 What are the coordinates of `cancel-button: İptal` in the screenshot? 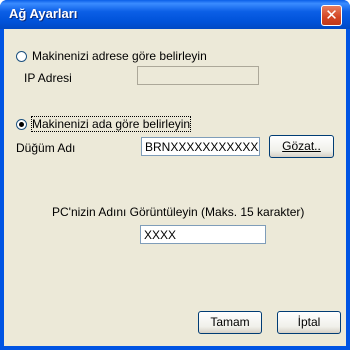 It's located at (309, 322).